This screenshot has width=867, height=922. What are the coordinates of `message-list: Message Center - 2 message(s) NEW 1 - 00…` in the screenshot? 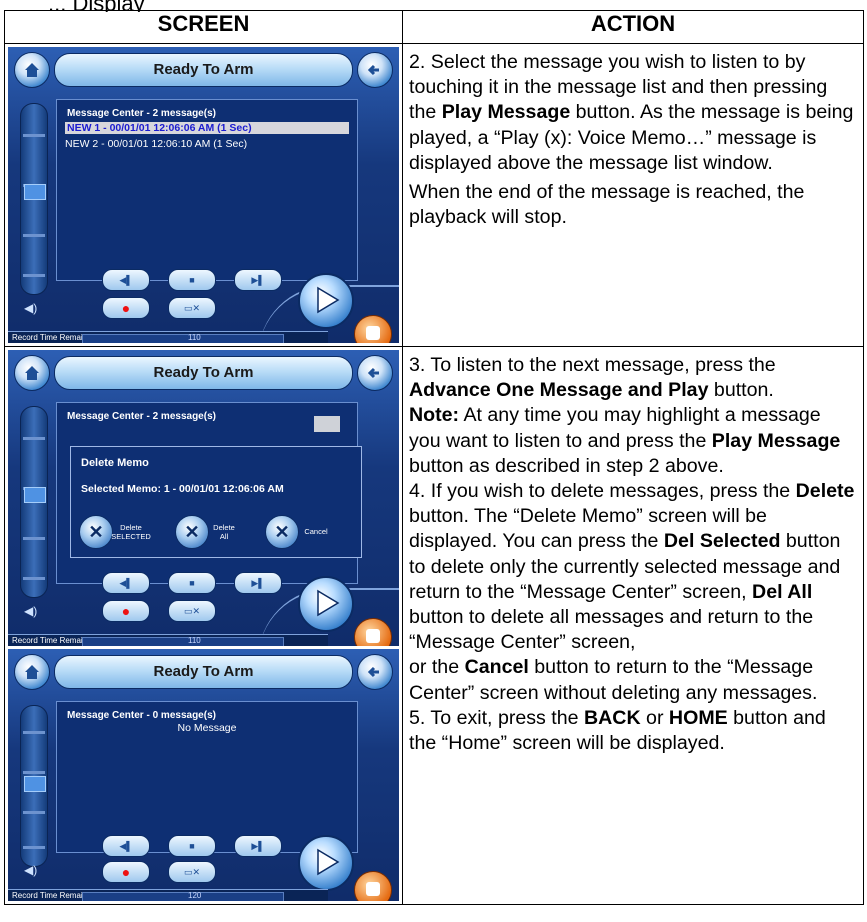 It's located at (207, 190).